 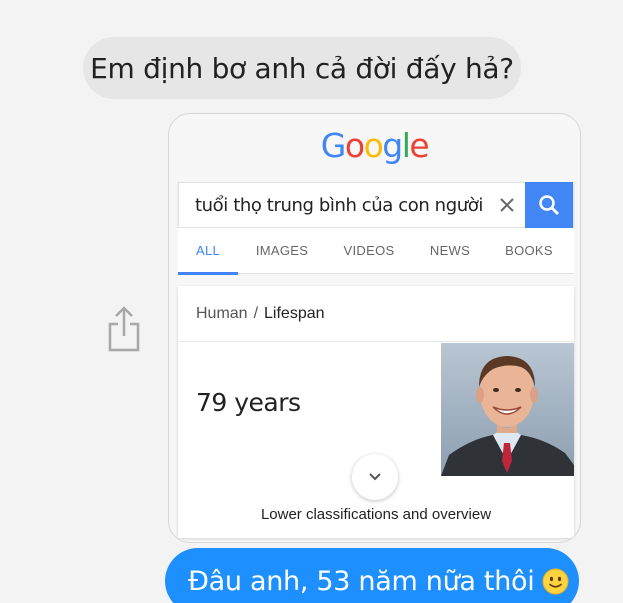 I want to click on tab-images: IMAGES, so click(x=282, y=251).